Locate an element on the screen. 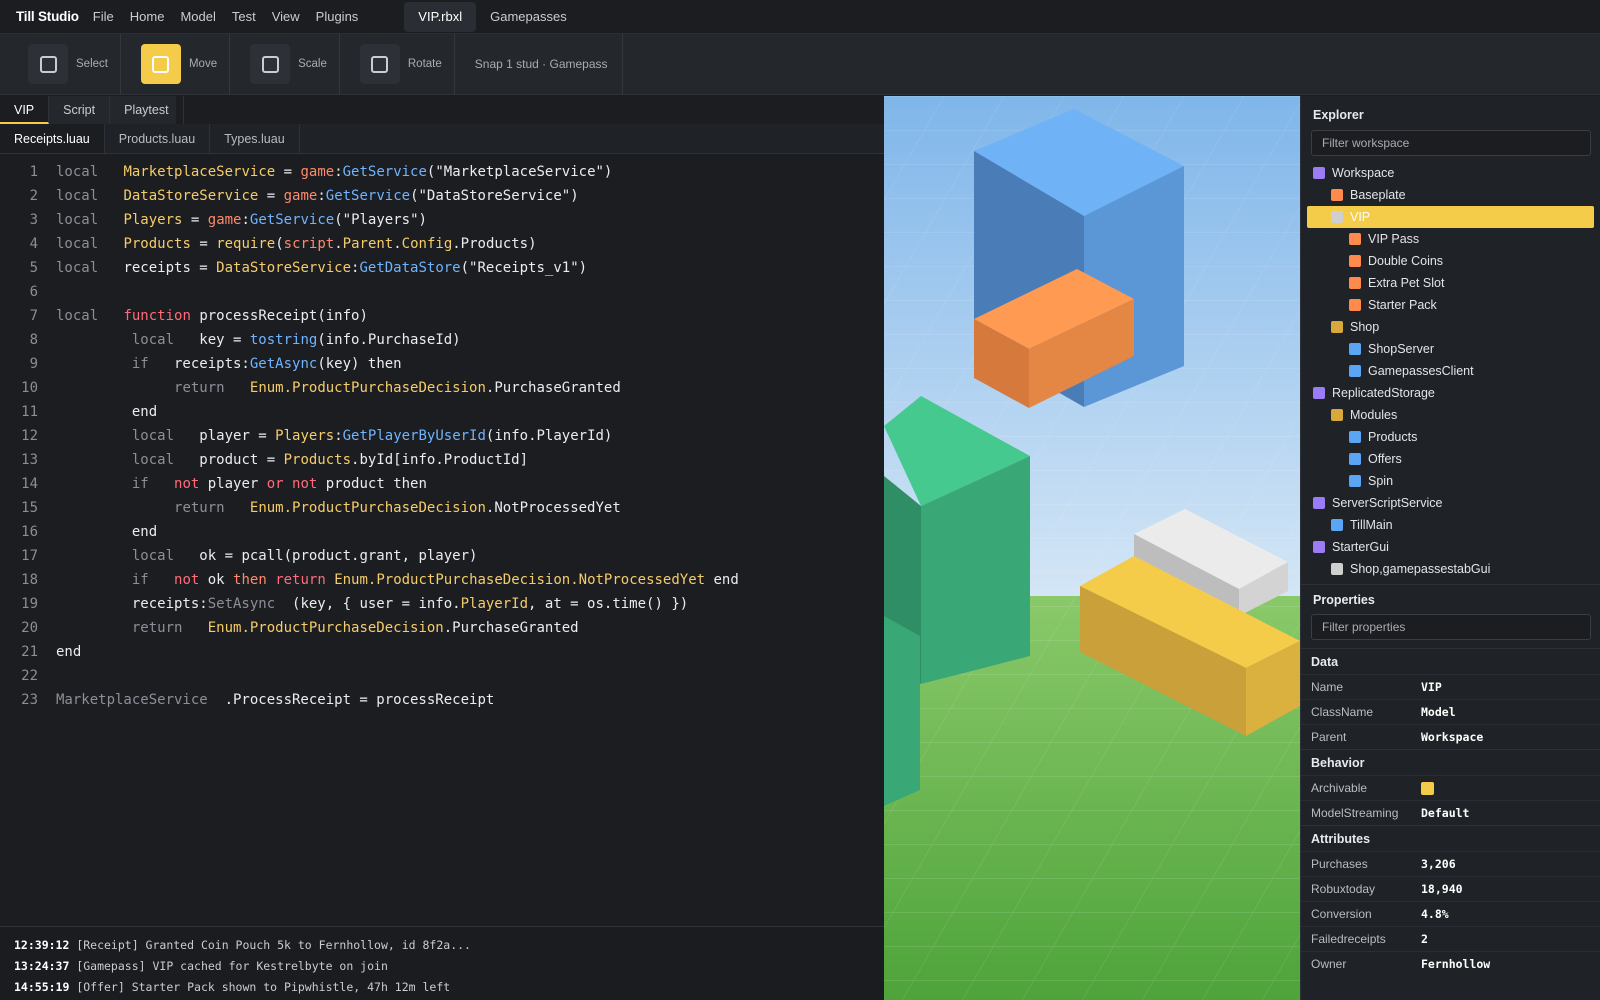 The width and height of the screenshot is (1600, 1000). move-tool-button: Move is located at coordinates (185, 64).